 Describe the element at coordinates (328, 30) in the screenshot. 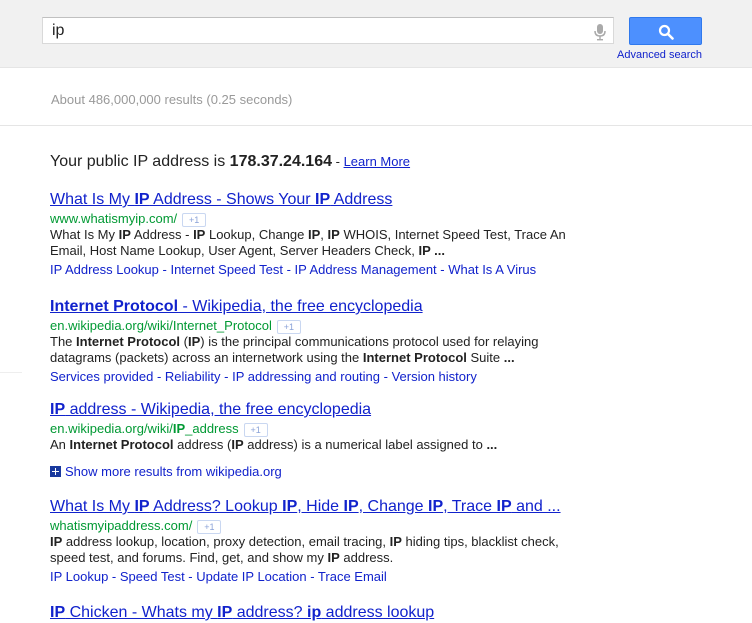

I see `search-box: ip` at that location.